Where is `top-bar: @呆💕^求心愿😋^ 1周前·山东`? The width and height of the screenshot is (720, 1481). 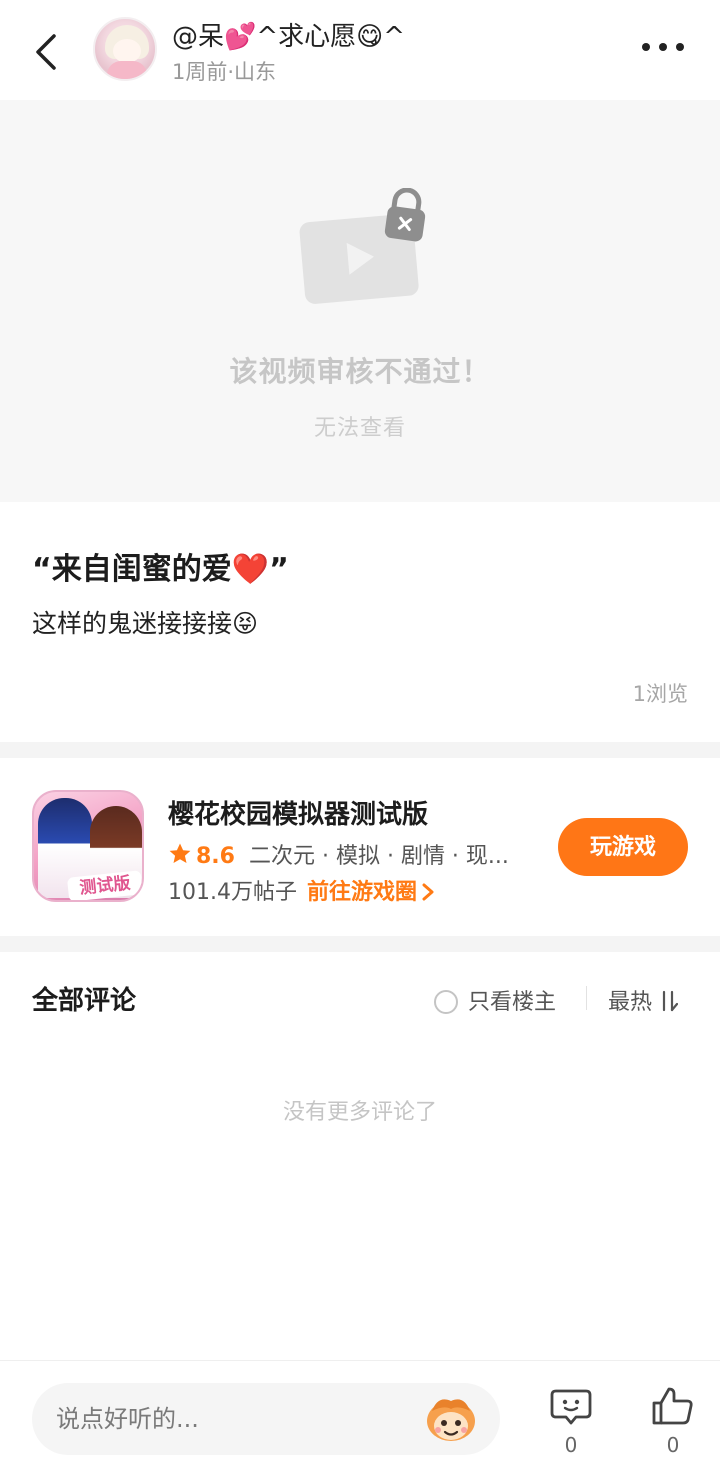 top-bar: @呆💕^求心愿😋^ 1周前·山东 is located at coordinates (360, 50).